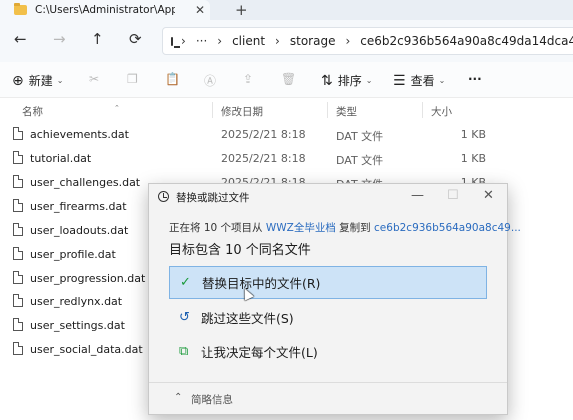 The width and height of the screenshot is (573, 420). What do you see at coordinates (77, 325) in the screenshot?
I see `file-name: user_settings.dat` at bounding box center [77, 325].